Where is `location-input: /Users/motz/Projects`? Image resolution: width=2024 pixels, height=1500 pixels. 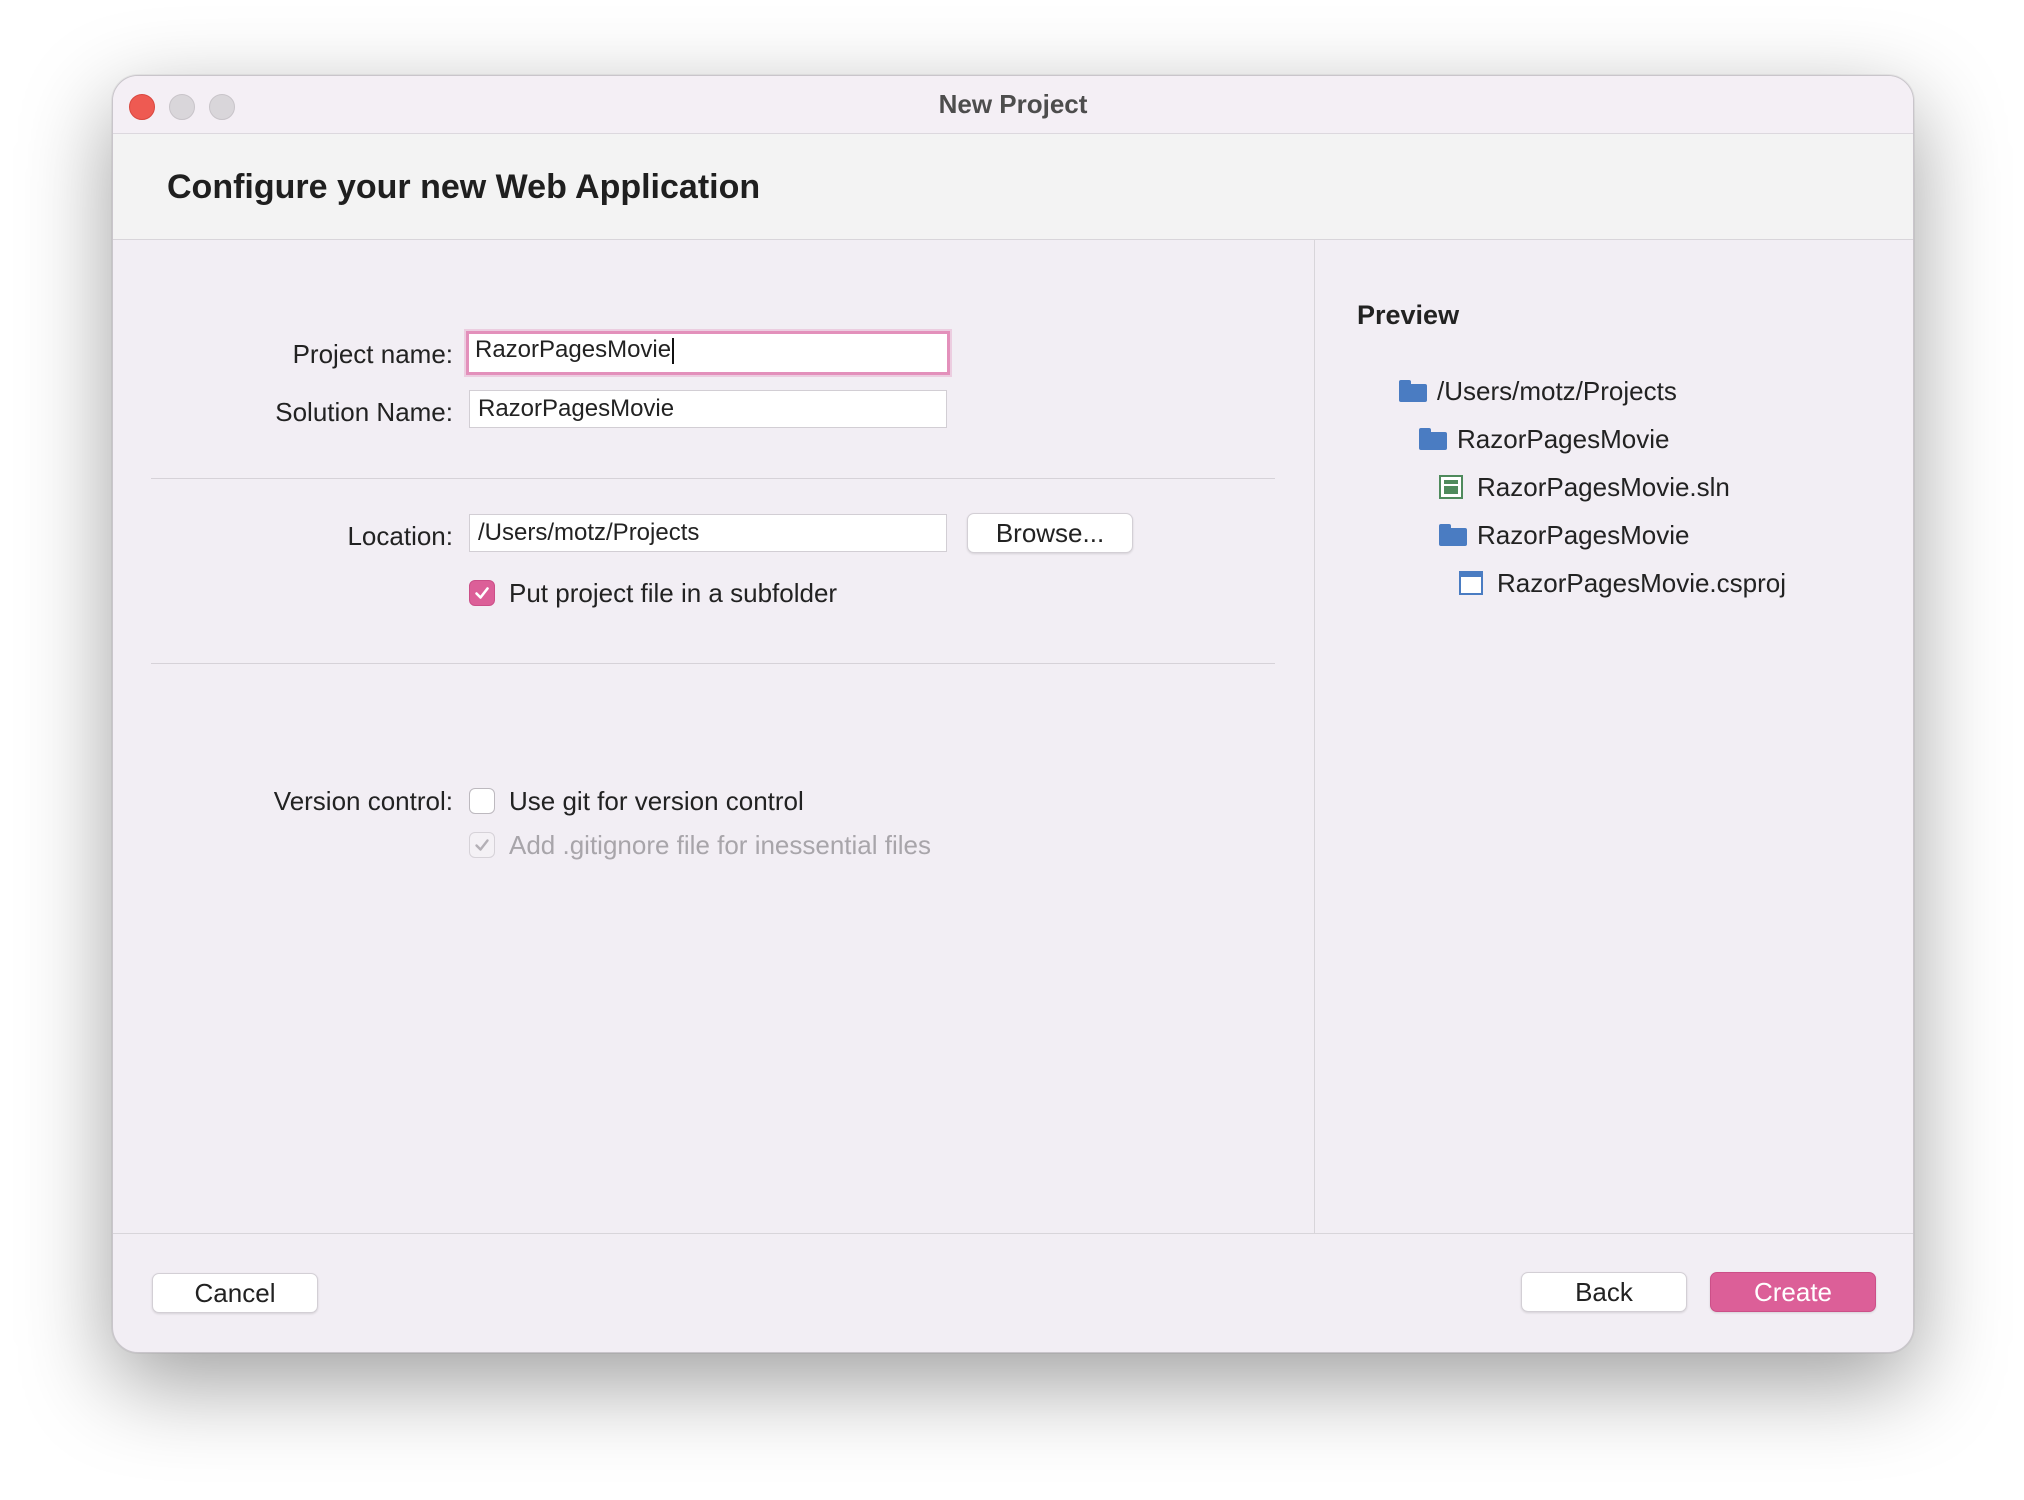 location-input: /Users/motz/Projects is located at coordinates (708, 533).